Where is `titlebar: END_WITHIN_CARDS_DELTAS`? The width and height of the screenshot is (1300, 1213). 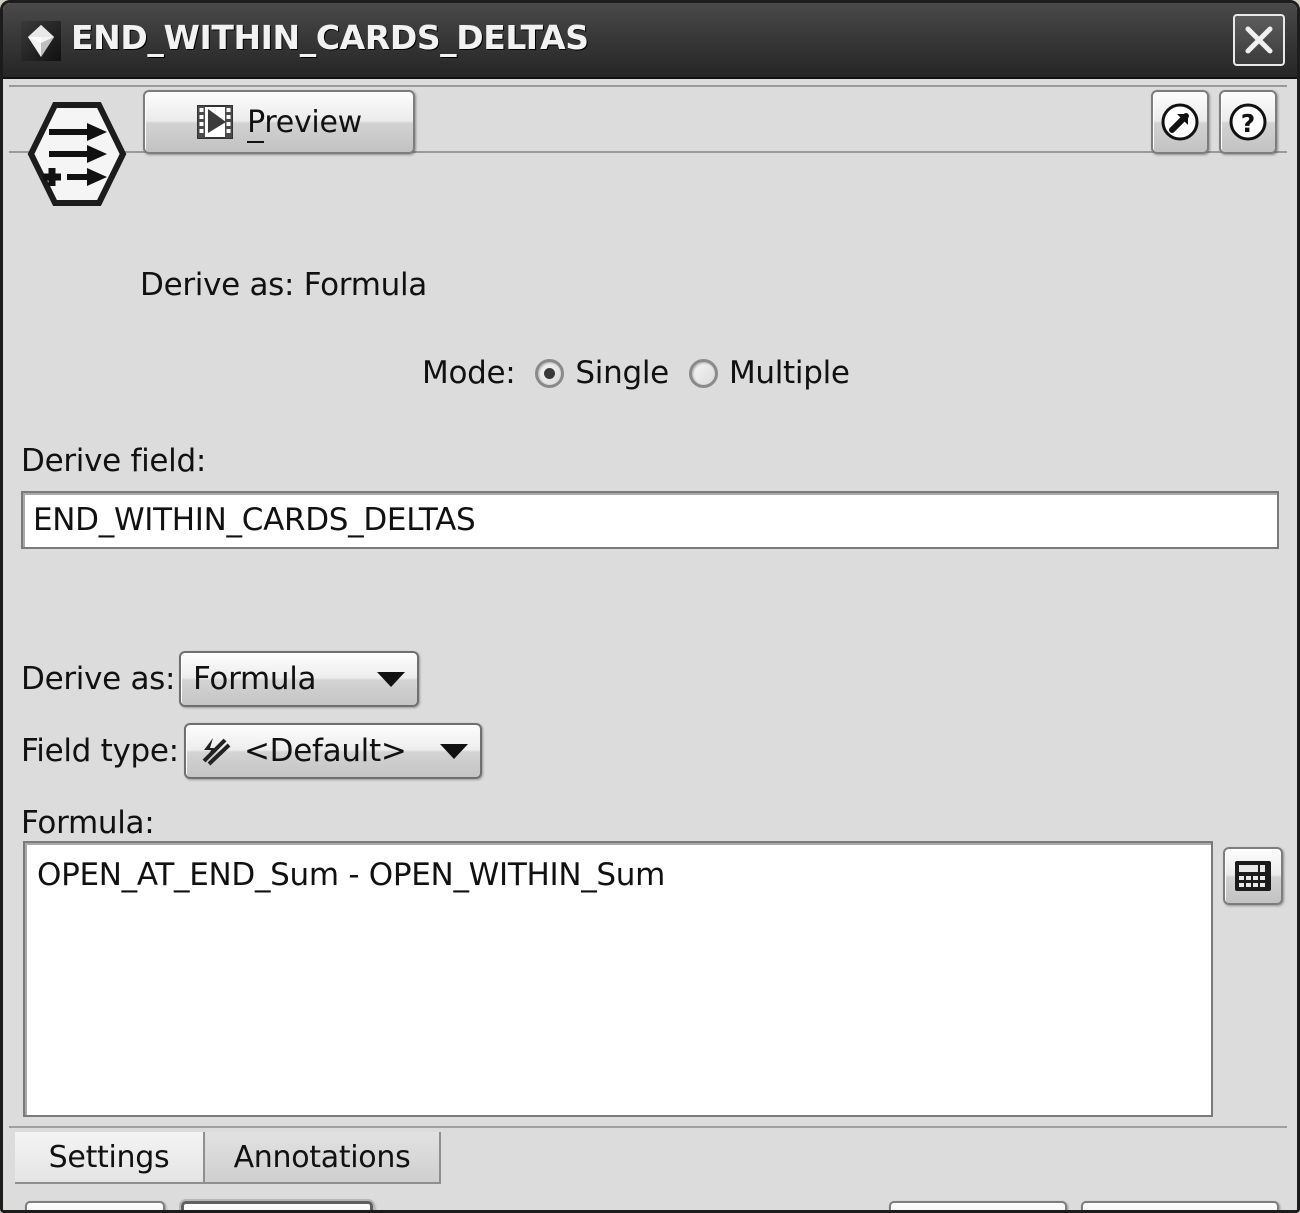 titlebar: END_WITHIN_CARDS_DELTAS is located at coordinates (650, 41).